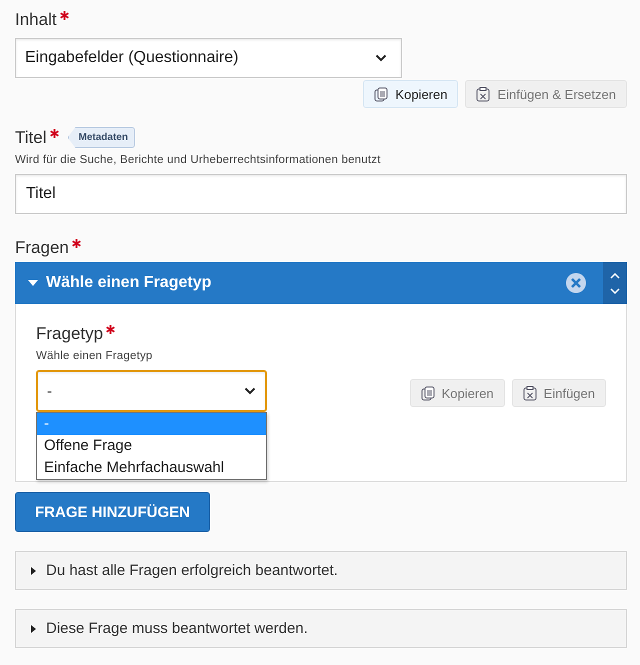  I want to click on question-type-select: -, so click(151, 391).